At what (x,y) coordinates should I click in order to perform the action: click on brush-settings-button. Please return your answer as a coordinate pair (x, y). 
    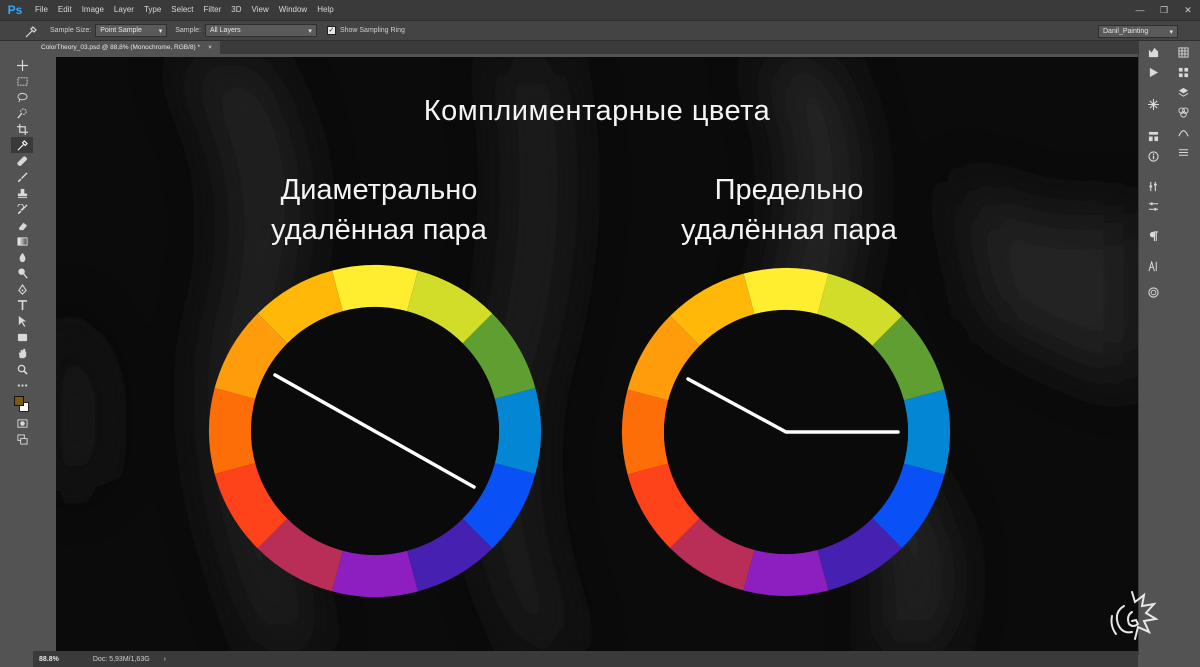
    Looking at the image, I should click on (1153, 104).